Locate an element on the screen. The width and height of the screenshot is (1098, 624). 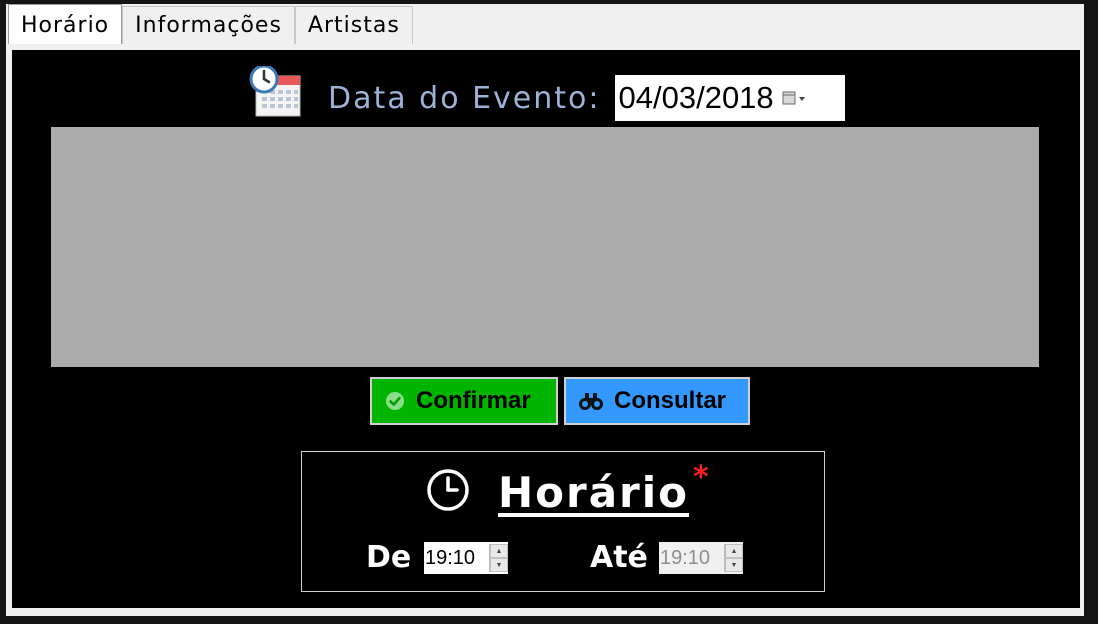
schedule-title-row: Horário * is located at coordinates (567, 491).